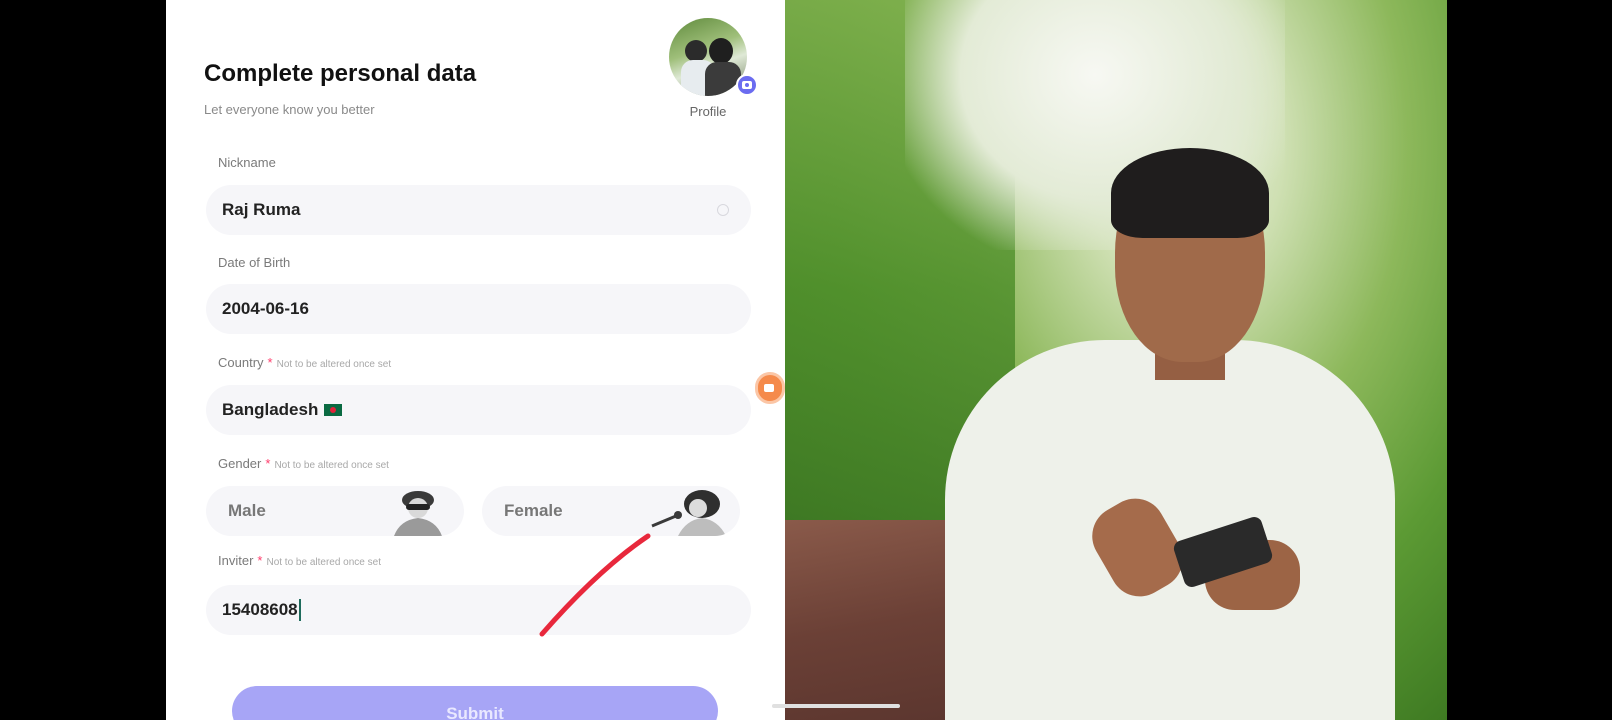  I want to click on annotation-stroke, so click(595, 585).